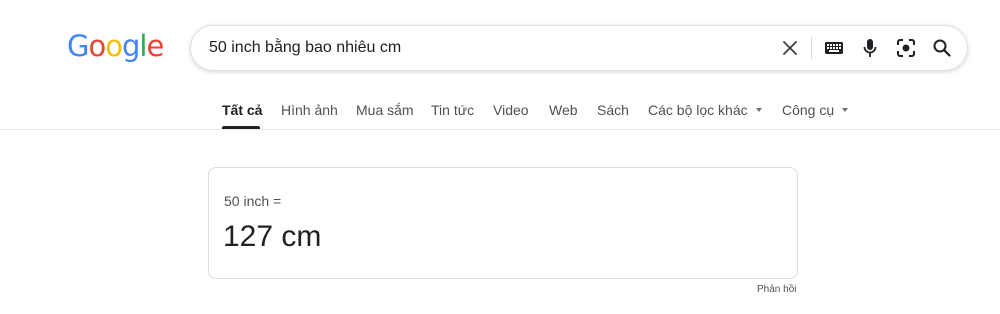 The image size is (1000, 314). Describe the element at coordinates (143, 46) in the screenshot. I see `logo-letter: l` at that location.